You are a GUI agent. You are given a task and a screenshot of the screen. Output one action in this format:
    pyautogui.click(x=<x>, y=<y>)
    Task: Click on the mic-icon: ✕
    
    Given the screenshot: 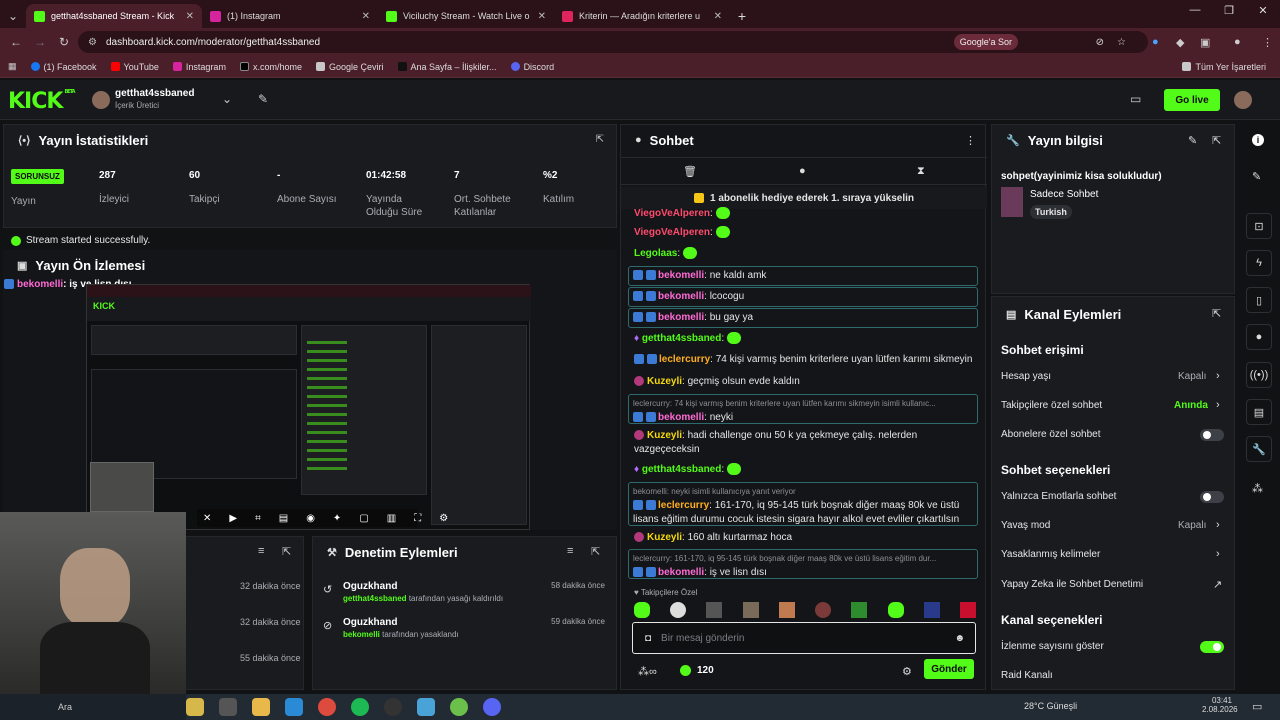 What is the action you would take?
    pyautogui.click(x=207, y=518)
    